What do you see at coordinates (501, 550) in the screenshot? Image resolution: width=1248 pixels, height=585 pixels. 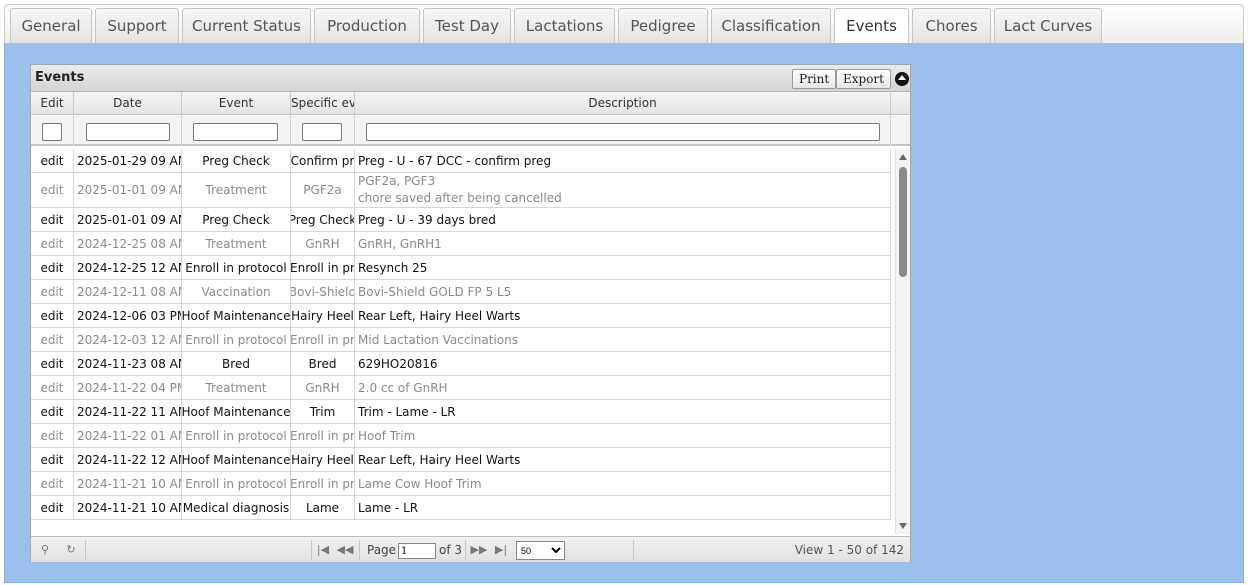 I see `last-page-icon: ▶|` at bounding box center [501, 550].